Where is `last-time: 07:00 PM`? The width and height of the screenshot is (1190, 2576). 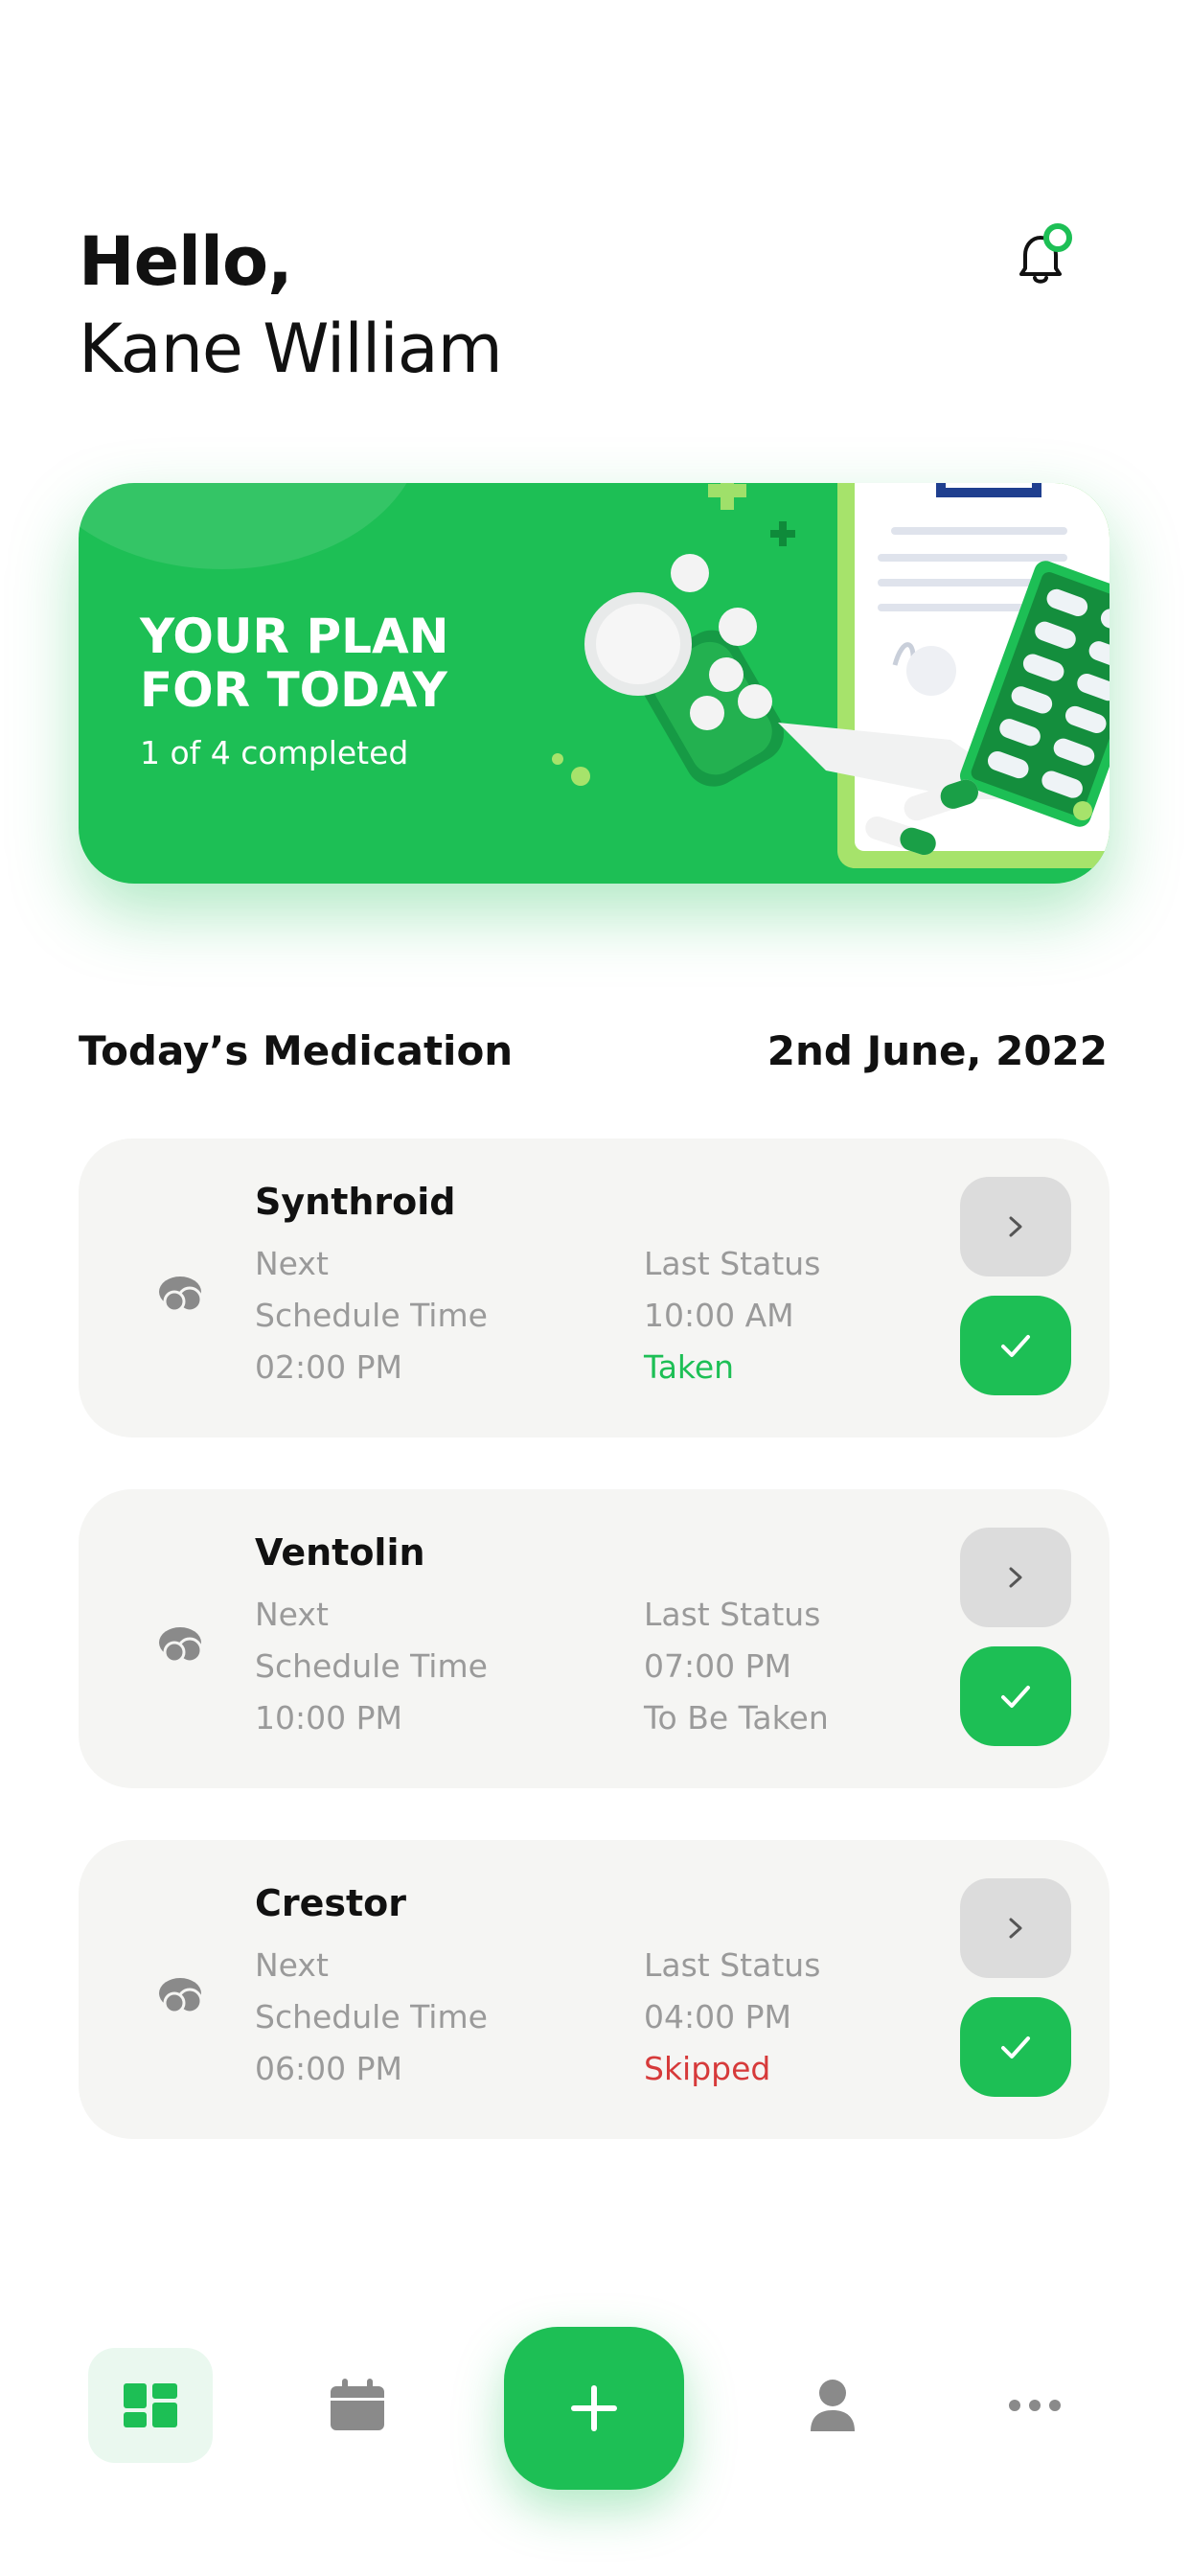
last-time: 07:00 PM is located at coordinates (717, 1666).